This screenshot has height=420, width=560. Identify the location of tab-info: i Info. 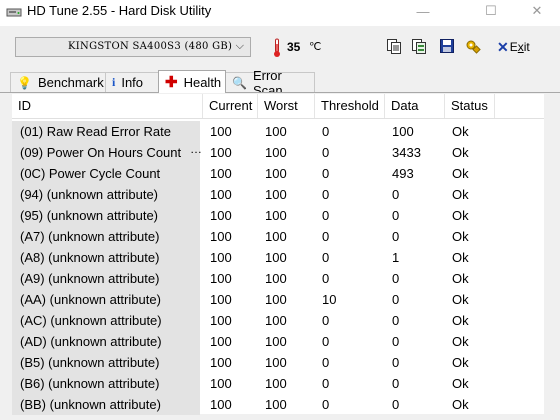
(132, 82).